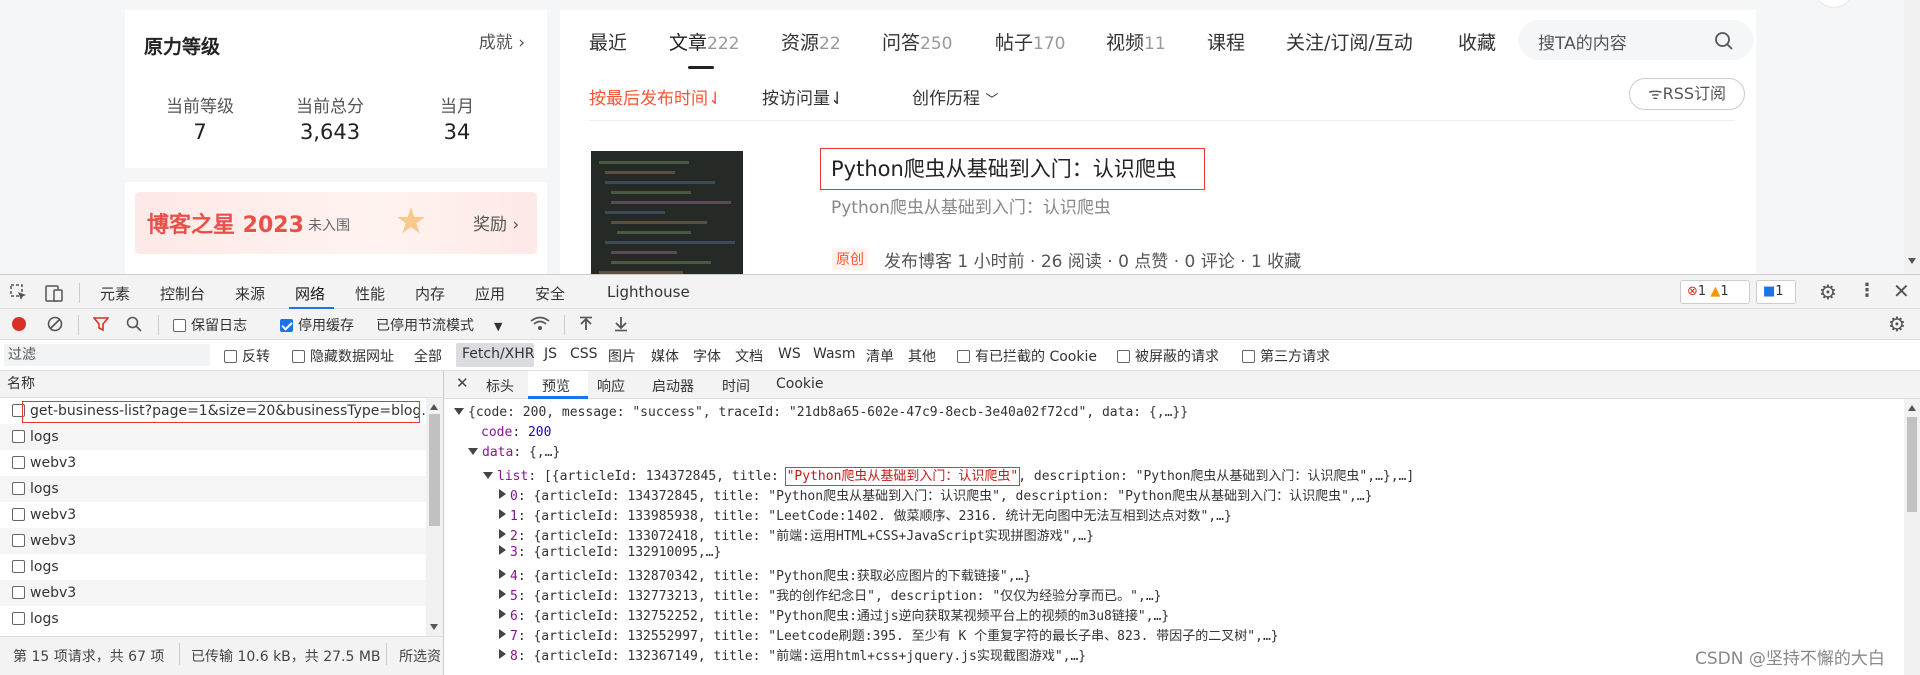 The image size is (1920, 675). Describe the element at coordinates (586, 324) in the screenshot. I see `import-icon` at that location.